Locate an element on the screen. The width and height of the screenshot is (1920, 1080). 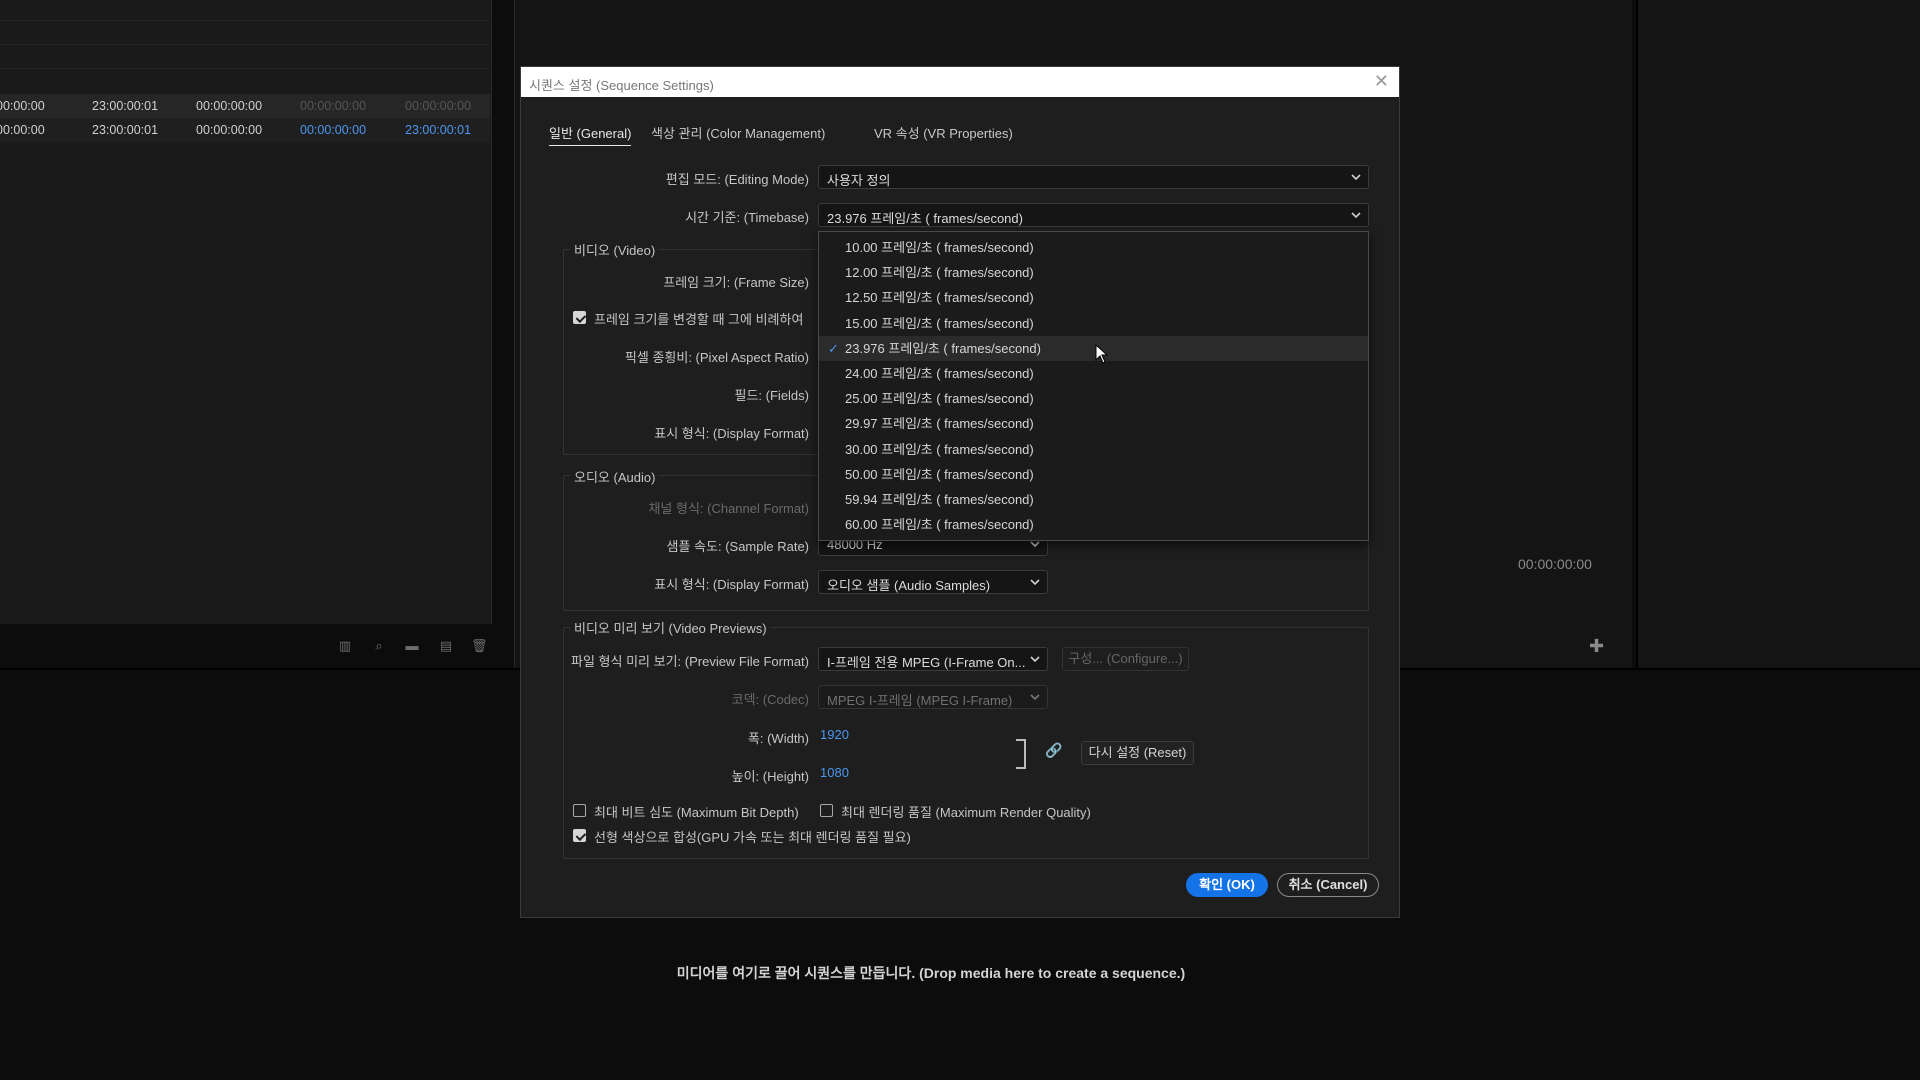
frame-size-label: 프레임 크기: (Frame Size) is located at coordinates (736, 282).